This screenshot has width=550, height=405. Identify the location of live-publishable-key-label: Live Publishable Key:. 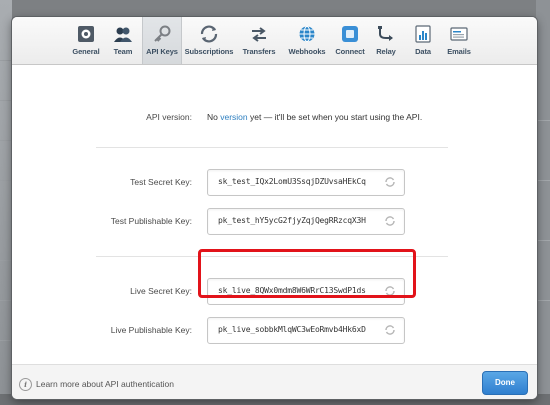
(151, 330).